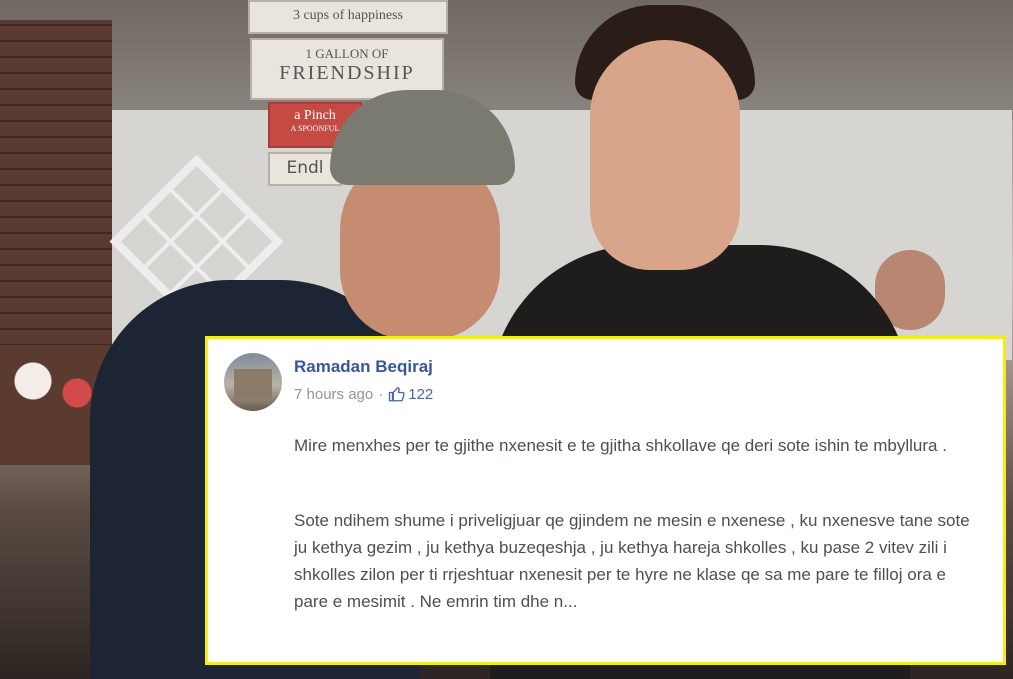 This screenshot has width=1013, height=679. I want to click on post-time: 7 hours ago, so click(333, 394).